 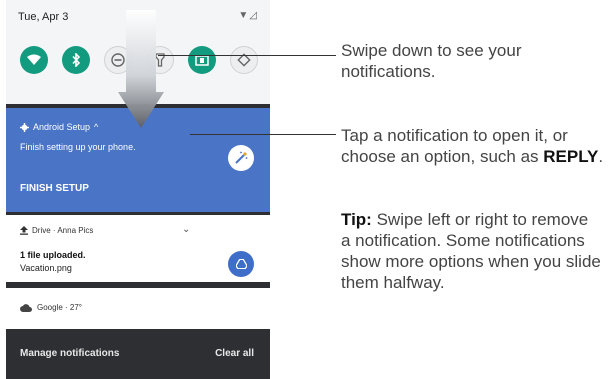 What do you see at coordinates (96, 127) in the screenshot?
I see `expand-icon: ^` at bounding box center [96, 127].